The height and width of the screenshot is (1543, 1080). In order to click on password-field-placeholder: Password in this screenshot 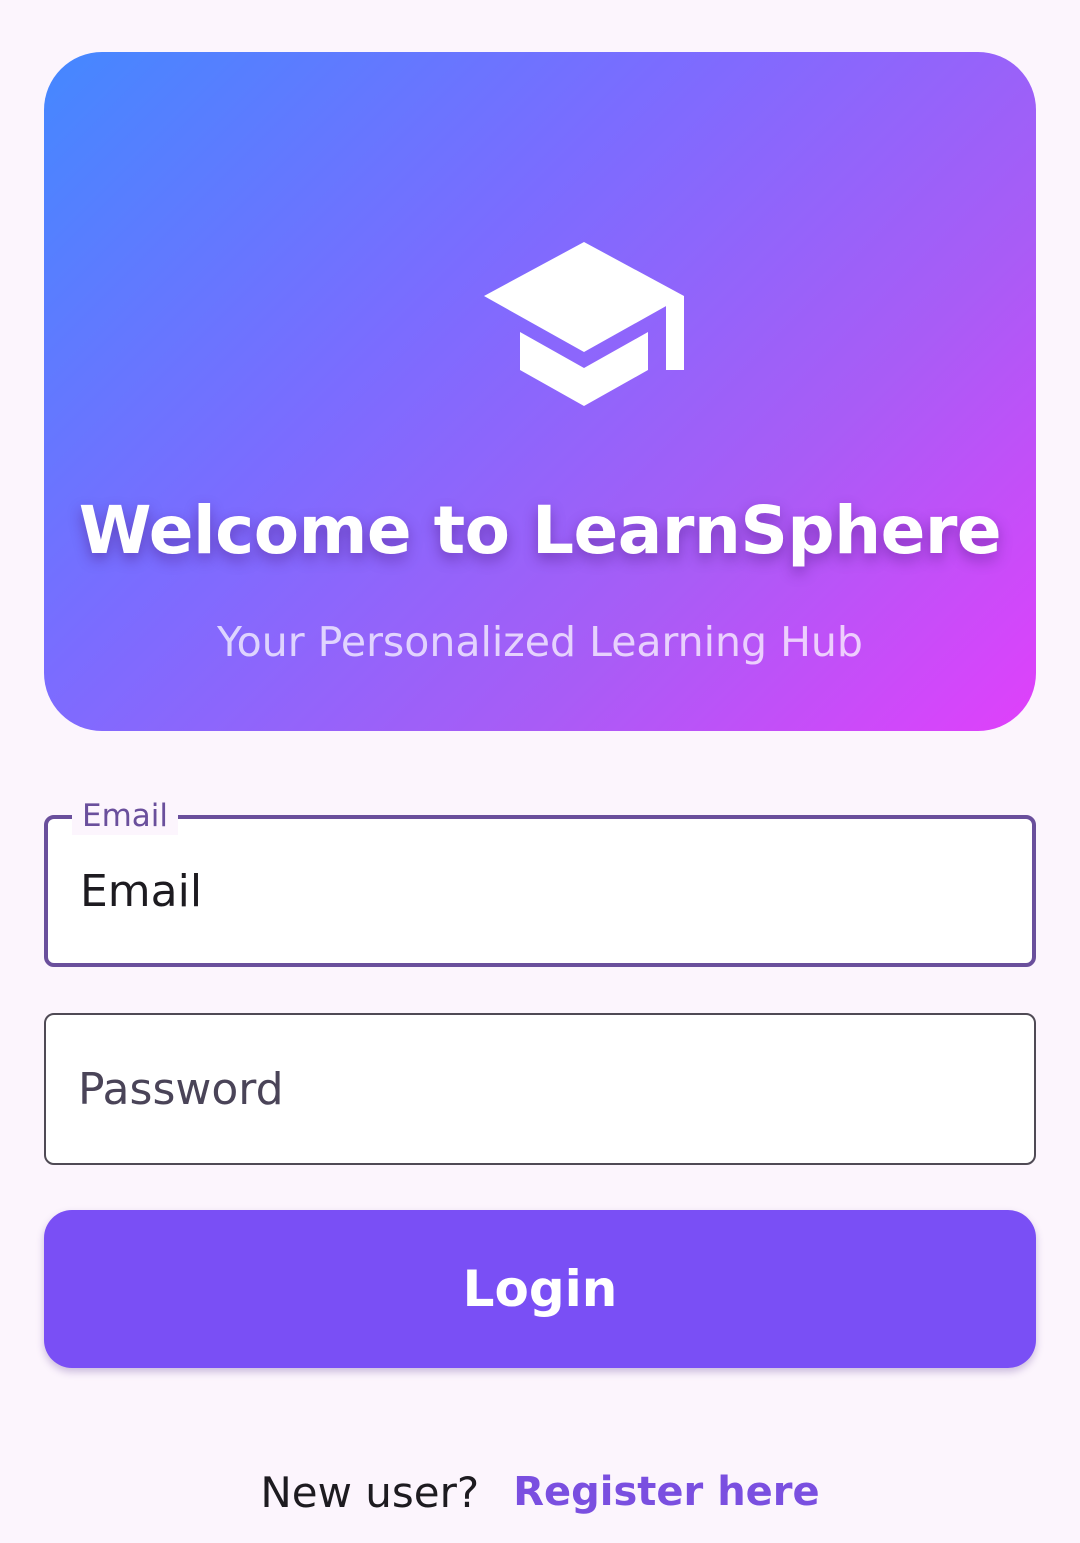, I will do `click(181, 1089)`.